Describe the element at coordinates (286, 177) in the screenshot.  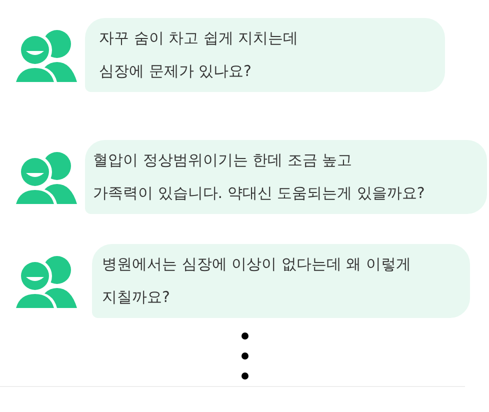
I see `chat-bubble: 혈압이 정상범위이기는 한데 조금 높고 가족력이 있습니다. 약대신 도움되는게 있을까요?` at that location.